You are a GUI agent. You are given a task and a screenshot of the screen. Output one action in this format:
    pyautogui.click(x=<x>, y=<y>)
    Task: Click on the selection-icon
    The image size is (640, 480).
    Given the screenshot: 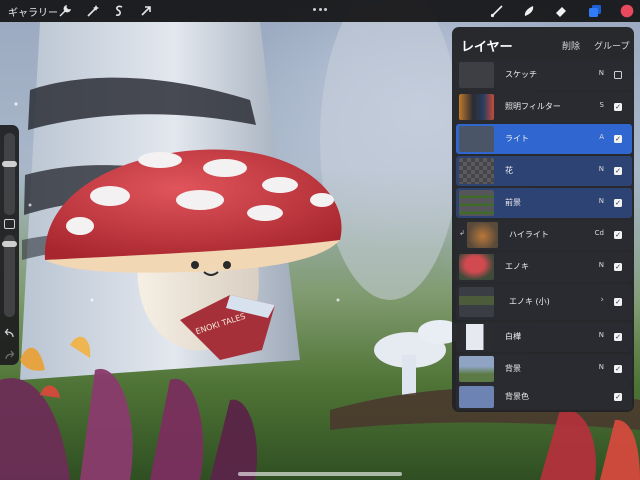 What is the action you would take?
    pyautogui.click(x=119, y=11)
    